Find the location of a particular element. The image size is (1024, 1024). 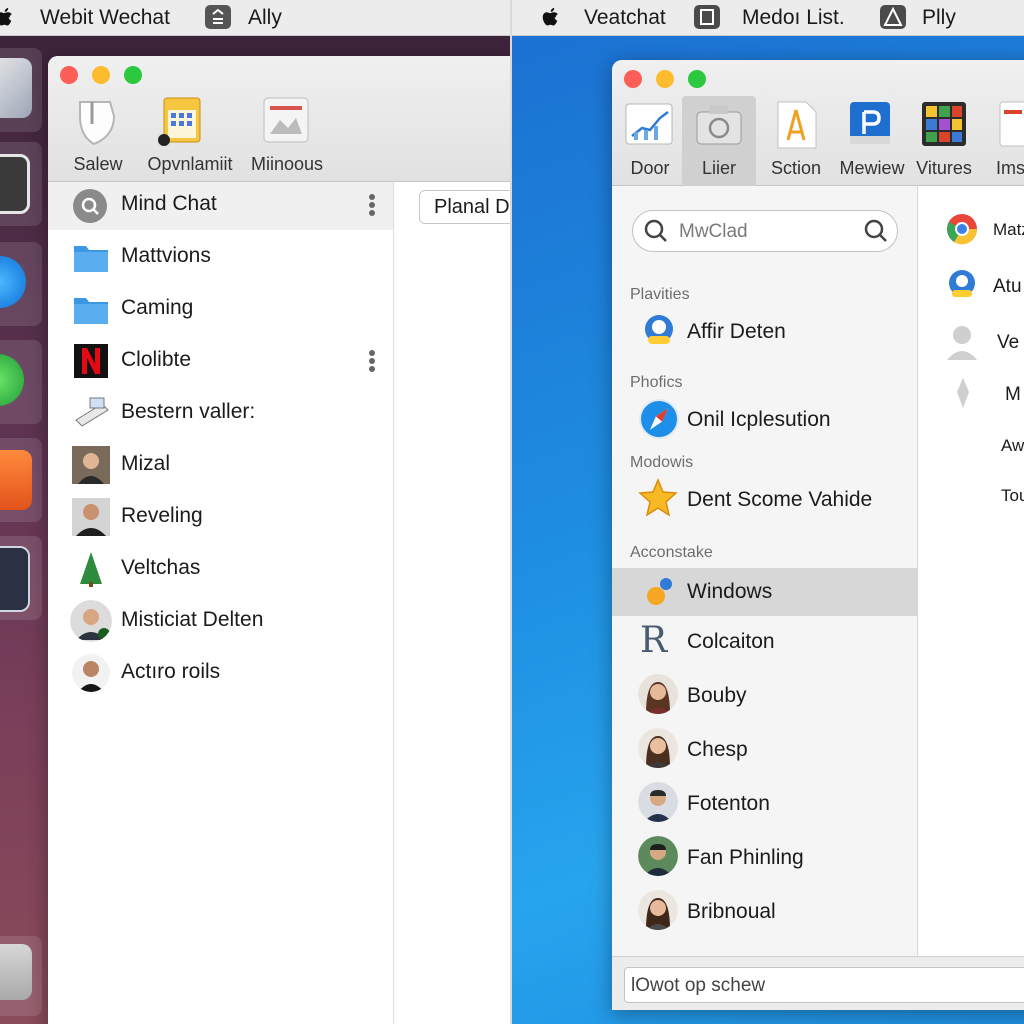

chart-icon is located at coordinates (649, 124).